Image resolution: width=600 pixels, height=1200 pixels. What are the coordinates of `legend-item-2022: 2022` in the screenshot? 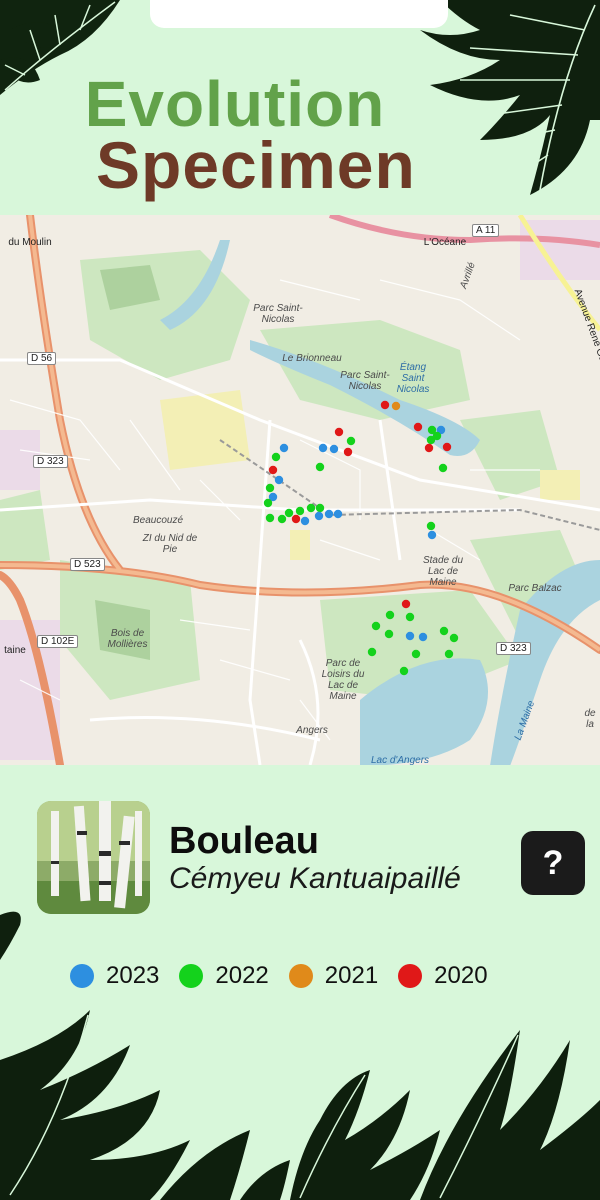 It's located at (224, 976).